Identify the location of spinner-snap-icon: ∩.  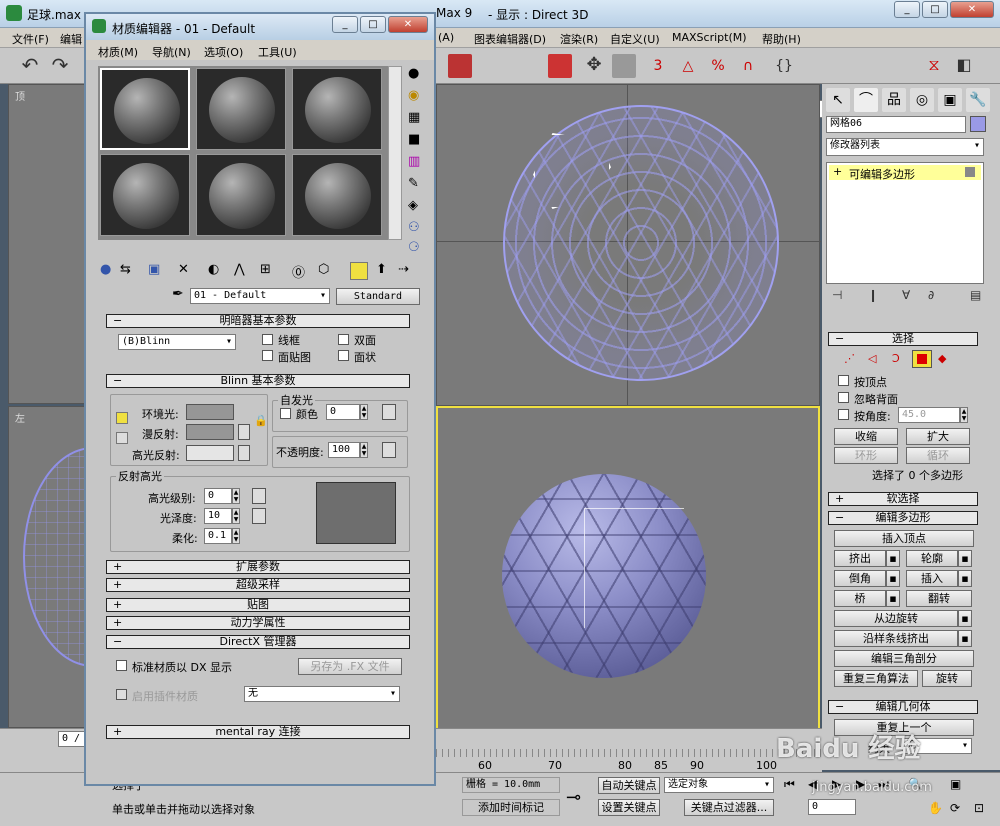
(748, 66).